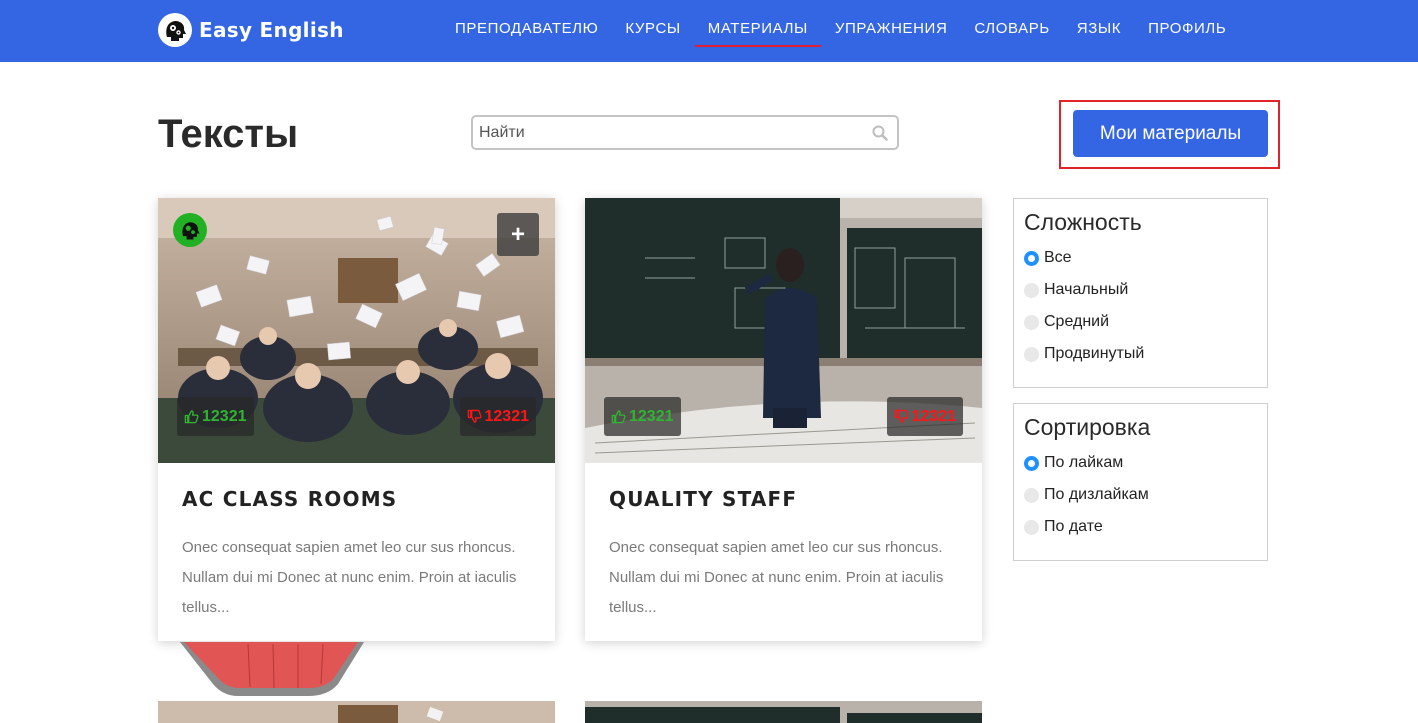  Describe the element at coordinates (783, 499) in the screenshot. I see `card-title: QUALITY STAFF` at that location.